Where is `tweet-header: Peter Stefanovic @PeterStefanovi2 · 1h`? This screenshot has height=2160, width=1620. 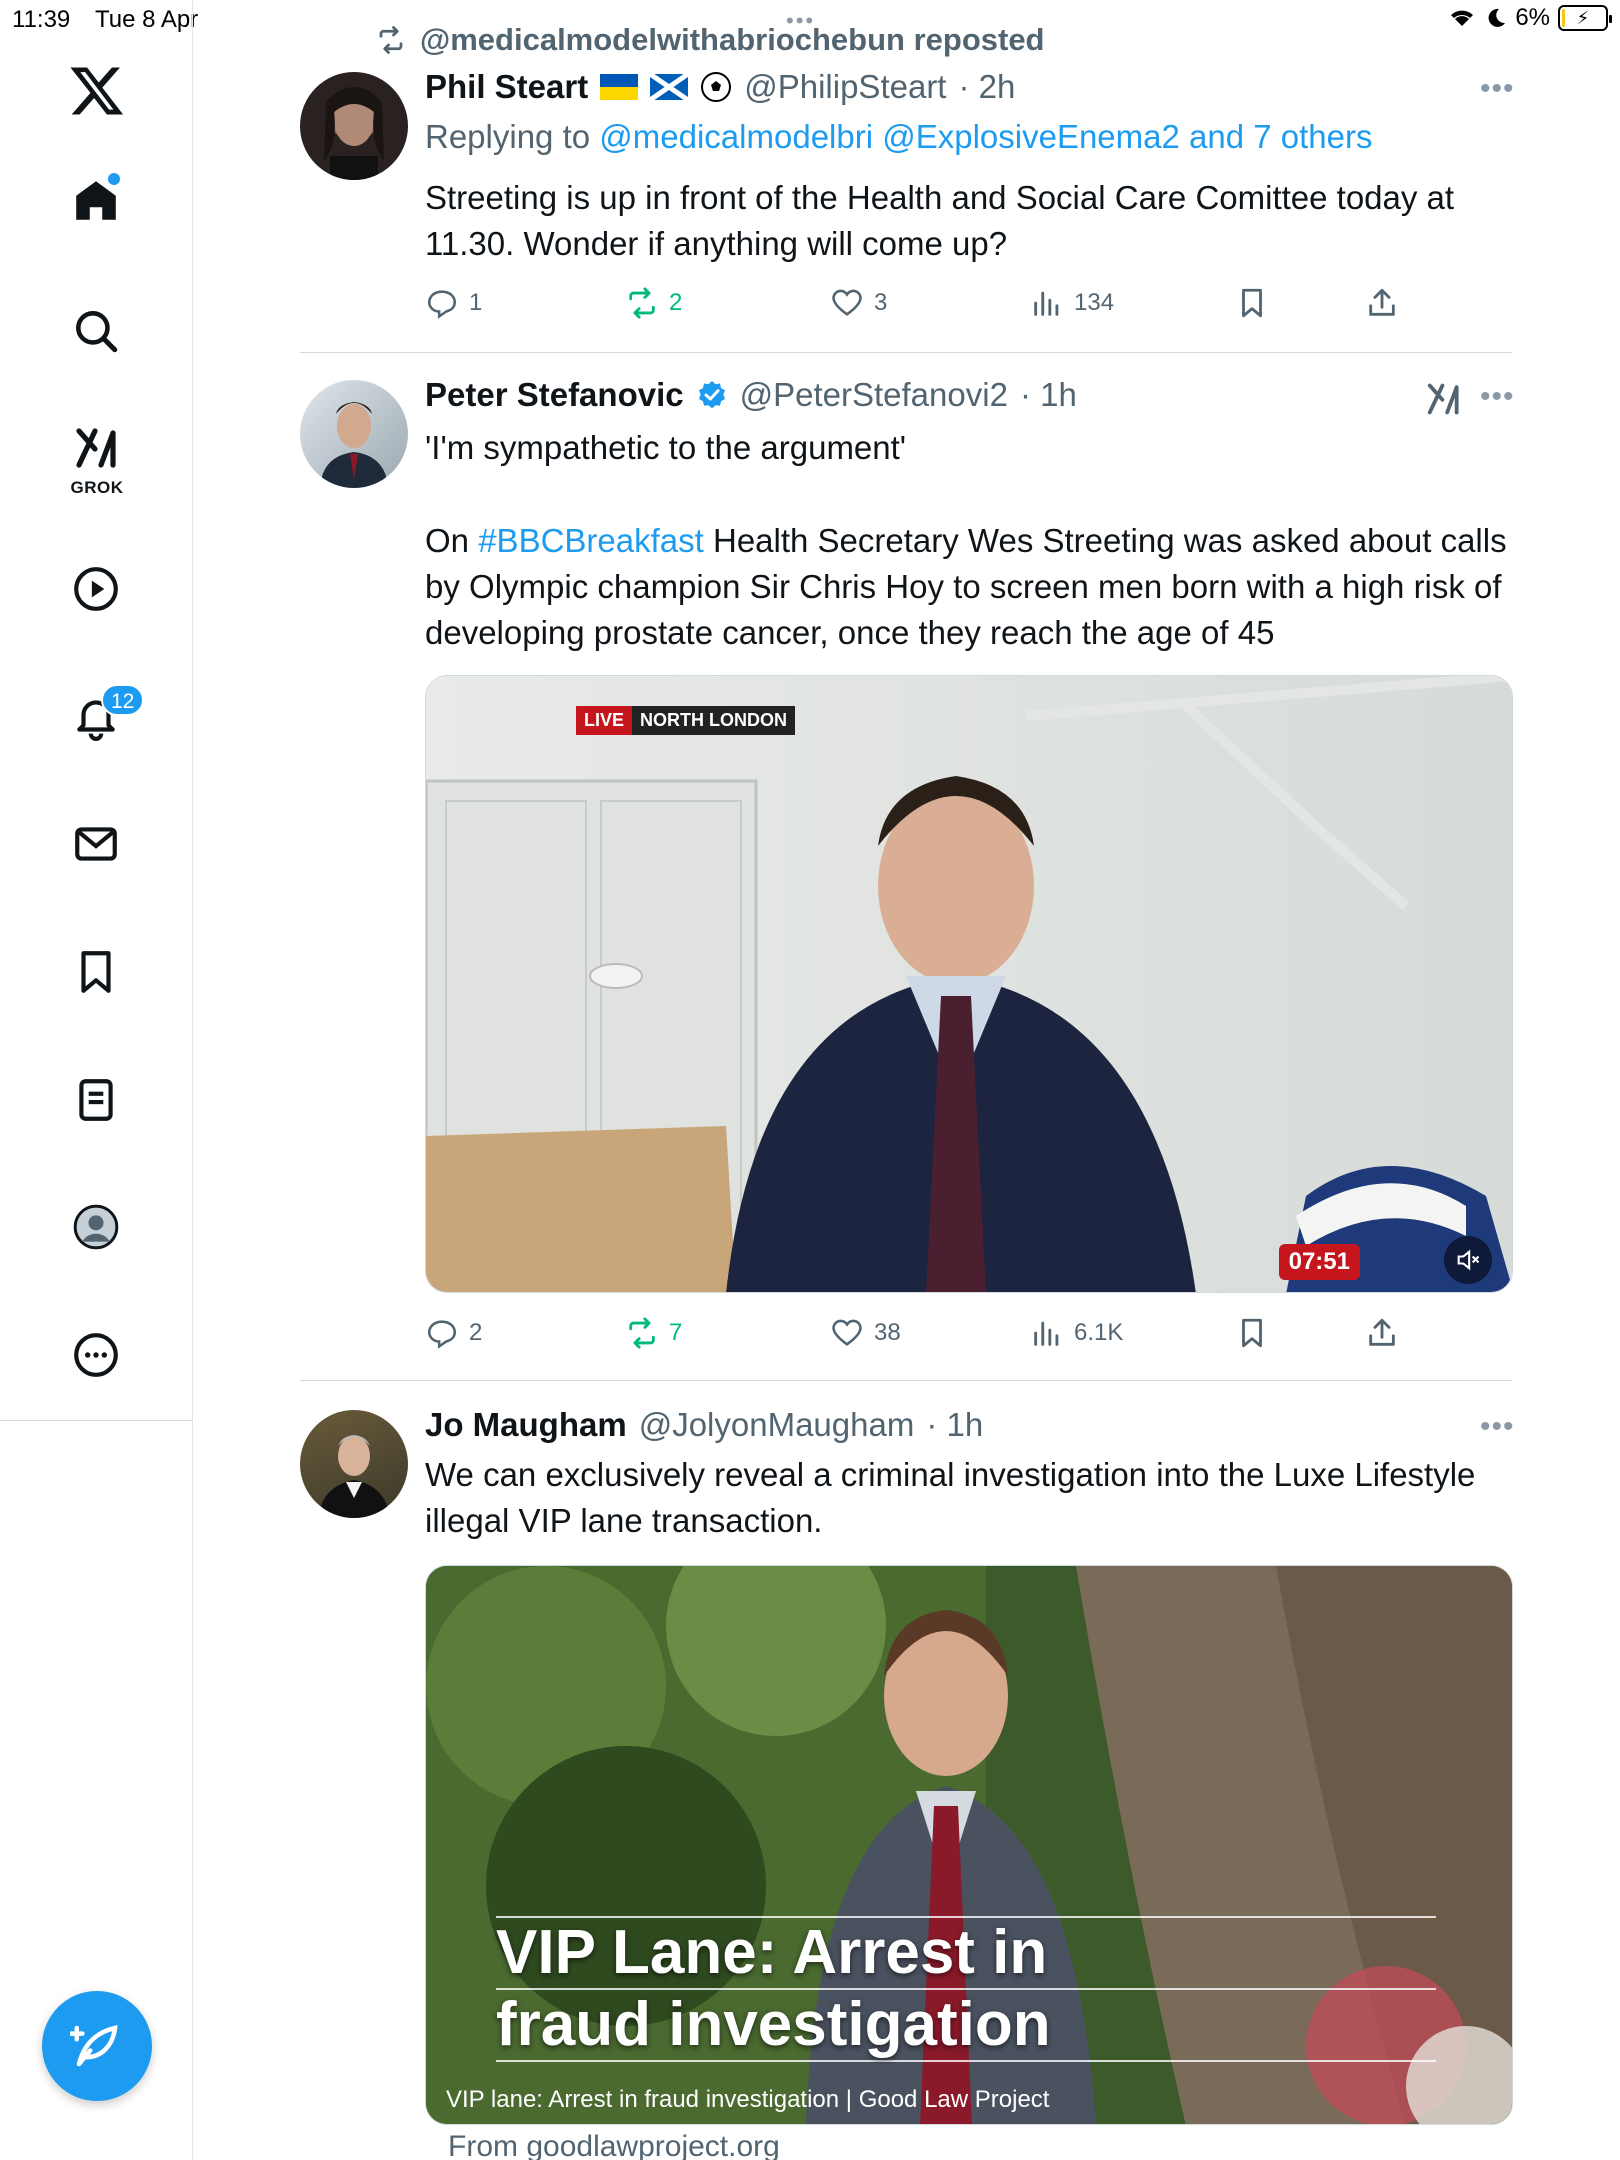
tweet-header: Peter Stefanovic @PeterStefanovi2 · 1h is located at coordinates (751, 395).